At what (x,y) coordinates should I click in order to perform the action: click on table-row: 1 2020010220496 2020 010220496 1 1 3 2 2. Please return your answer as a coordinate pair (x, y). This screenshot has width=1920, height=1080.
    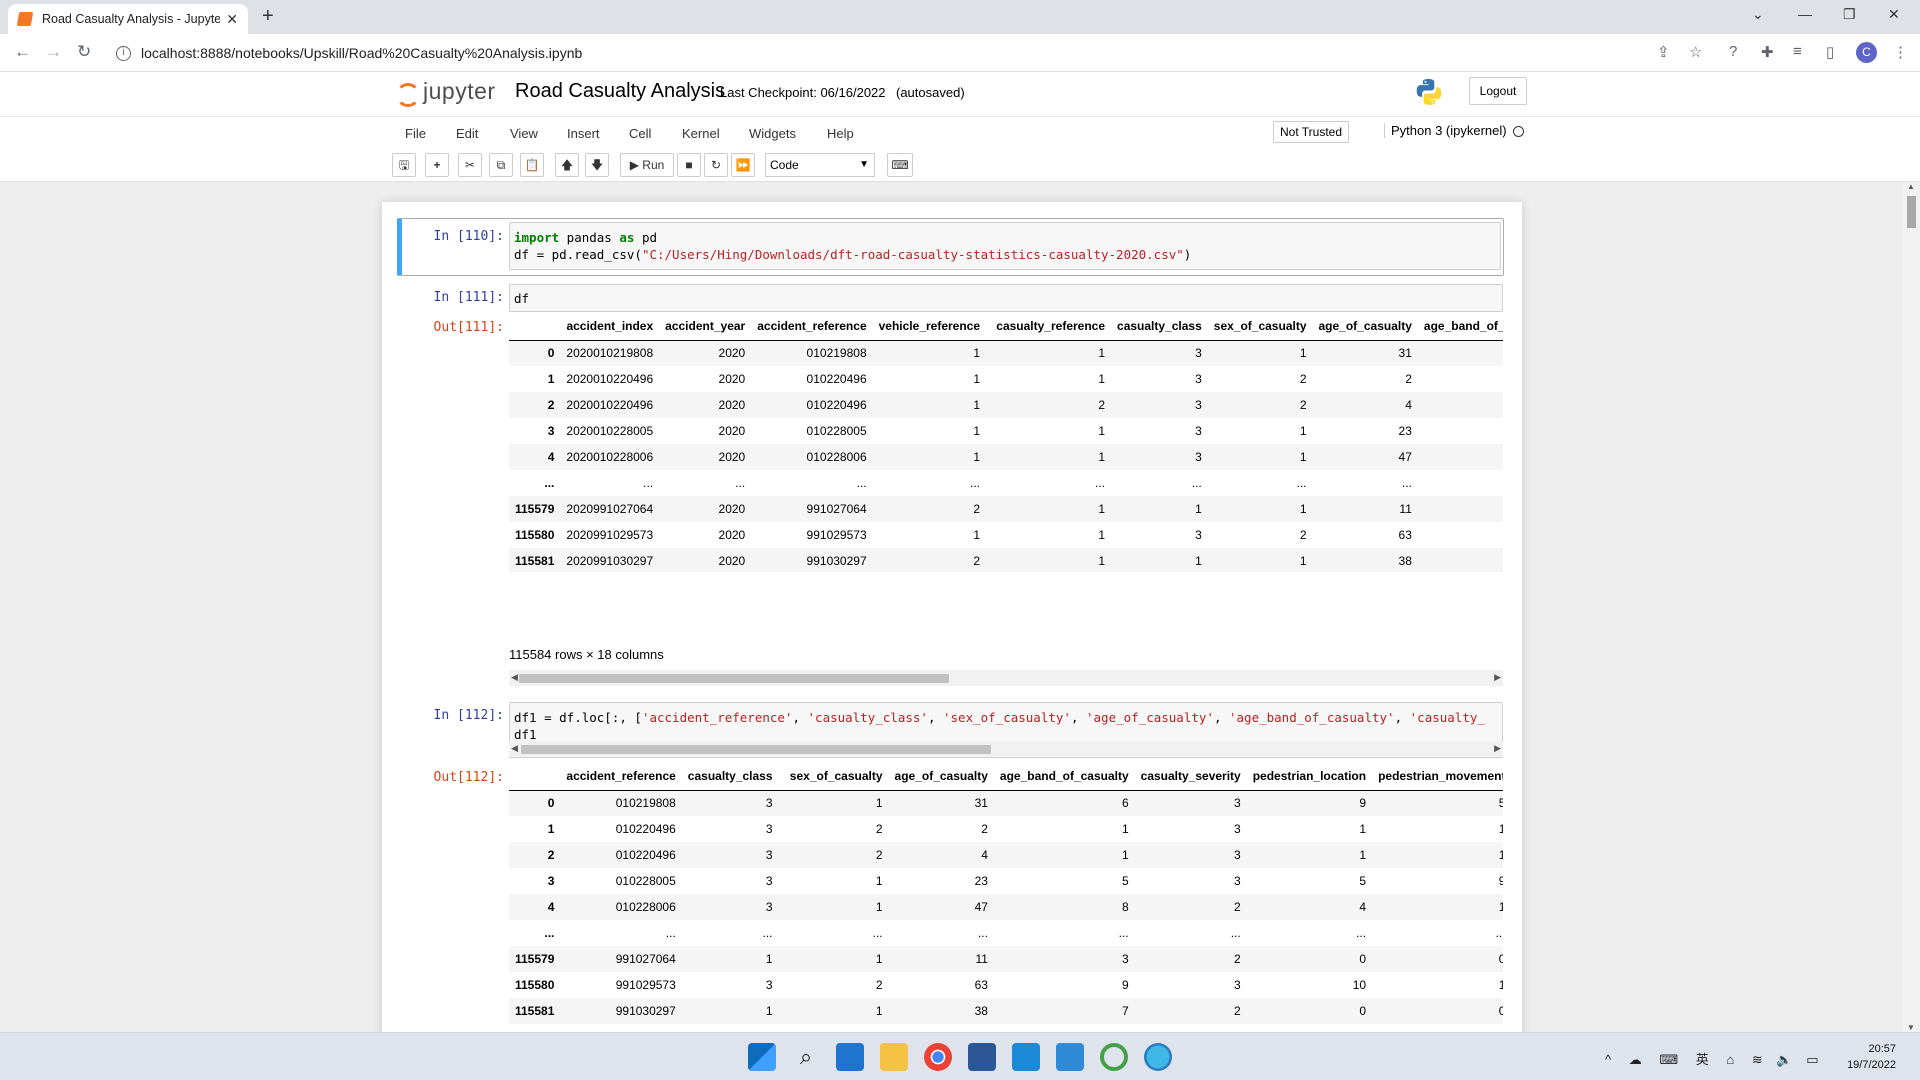
    Looking at the image, I should click on (1006, 379).